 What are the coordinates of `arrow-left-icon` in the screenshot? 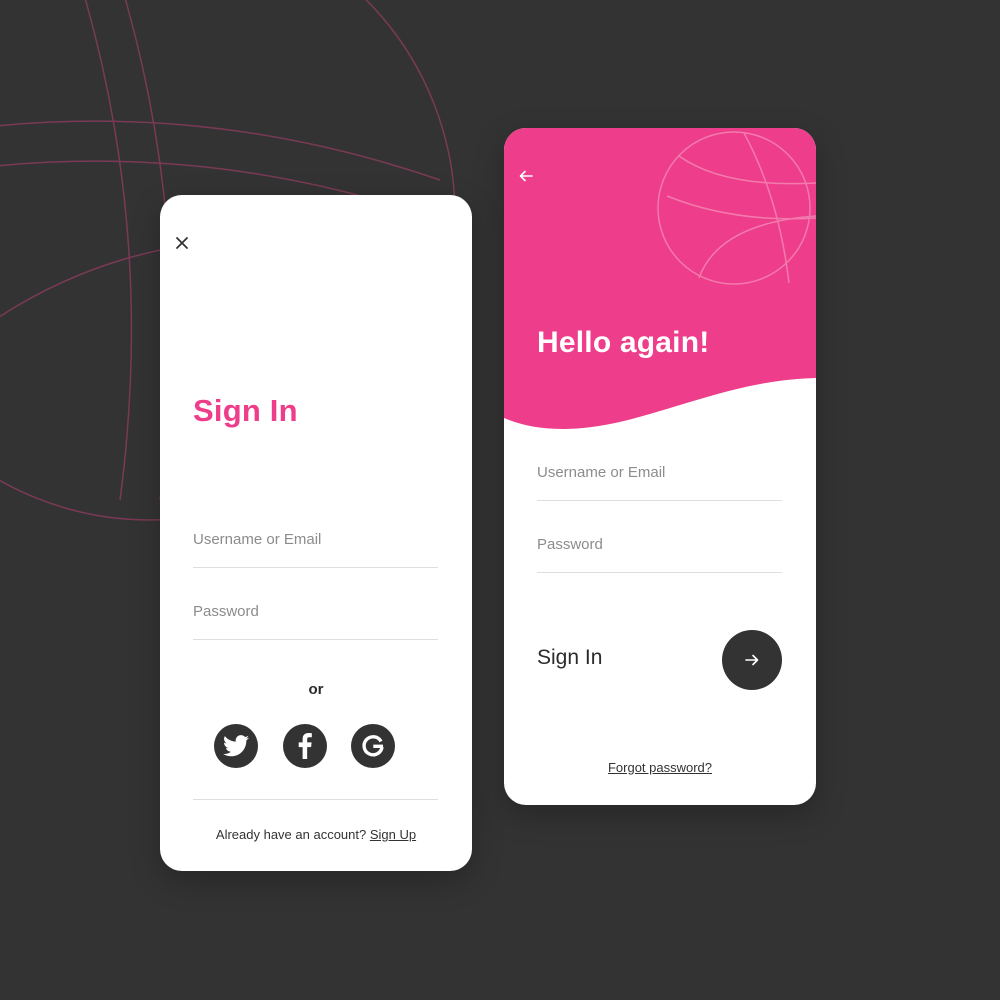 It's located at (526, 176).